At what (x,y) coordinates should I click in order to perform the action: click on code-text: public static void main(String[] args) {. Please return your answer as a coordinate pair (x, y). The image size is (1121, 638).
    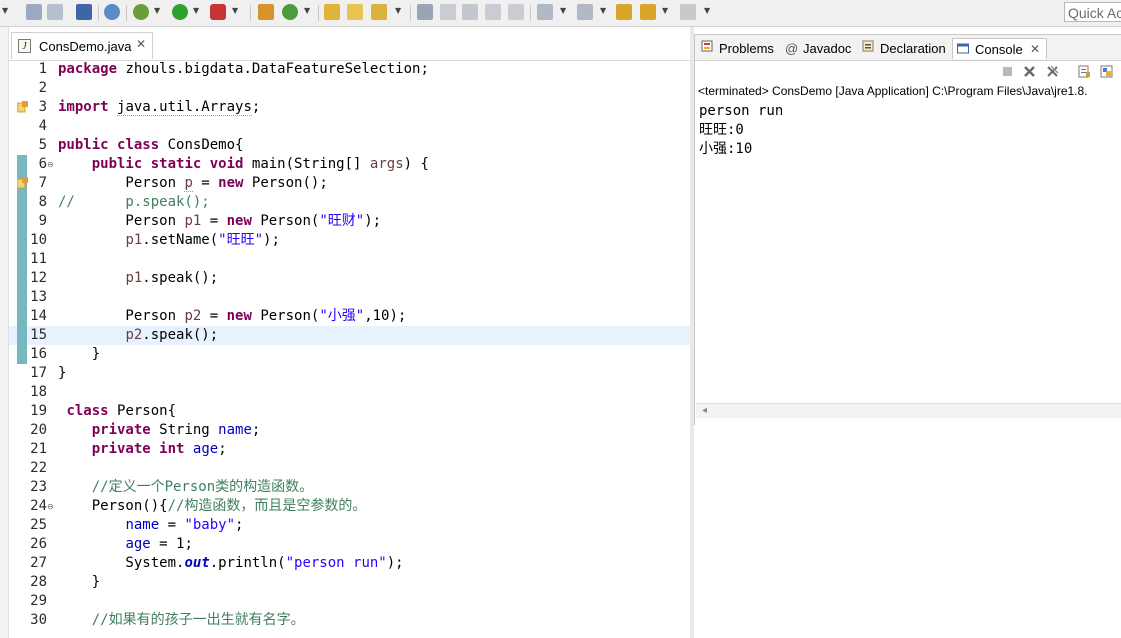
    Looking at the image, I should click on (260, 164).